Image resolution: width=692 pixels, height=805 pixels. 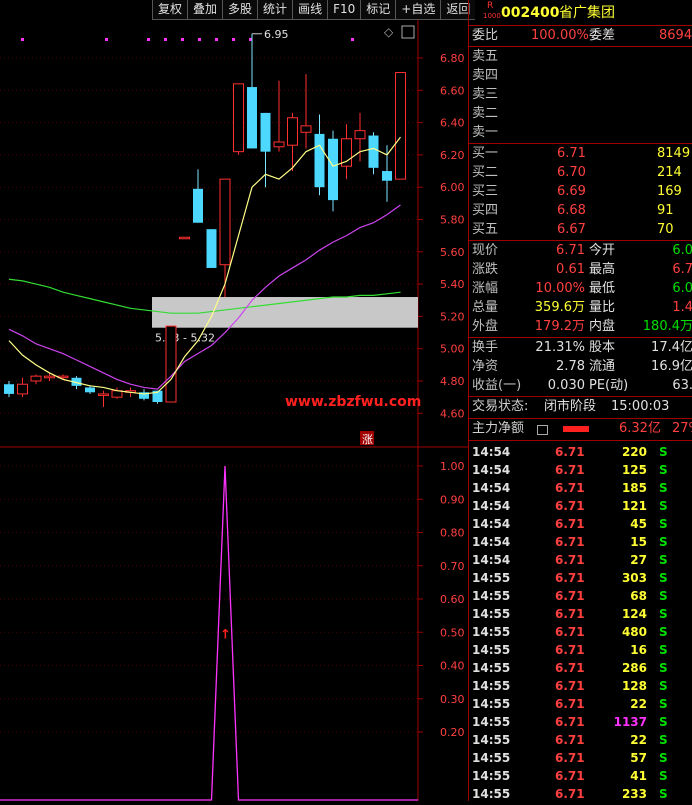 I want to click on bid-label: 买二, so click(x=485, y=172).